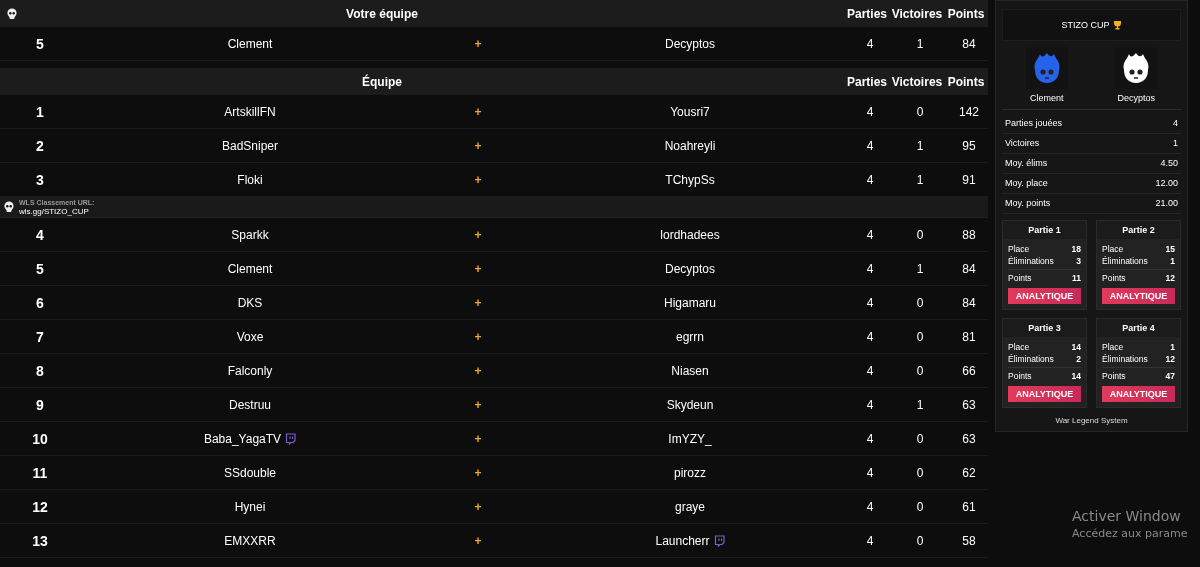  I want to click on rank-number: 12, so click(40, 506).